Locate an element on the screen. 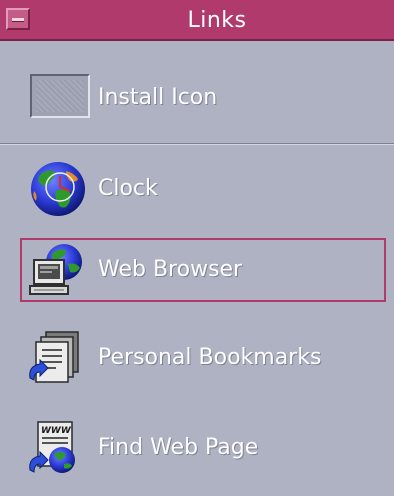  install-icon-label: Install Icon is located at coordinates (158, 97).